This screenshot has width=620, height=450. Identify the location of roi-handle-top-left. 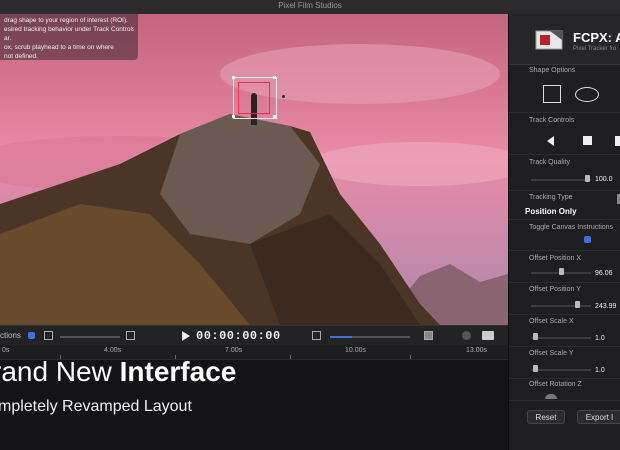
(233, 77).